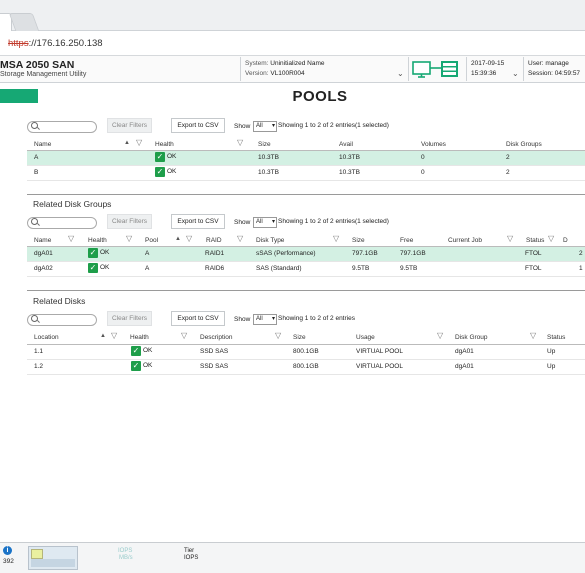 Image resolution: width=585 pixels, height=573 pixels. Describe the element at coordinates (126, 558) in the screenshot. I see `mbs-label: MB/s` at that location.